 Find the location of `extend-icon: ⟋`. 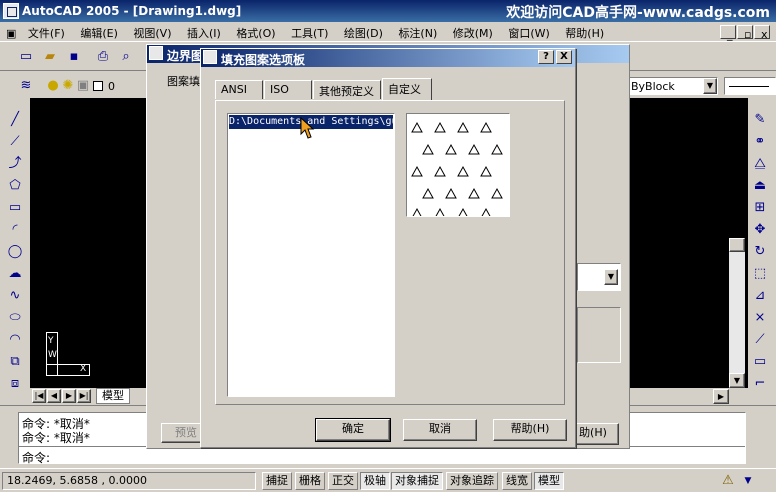

extend-icon: ⟋ is located at coordinates (760, 340).